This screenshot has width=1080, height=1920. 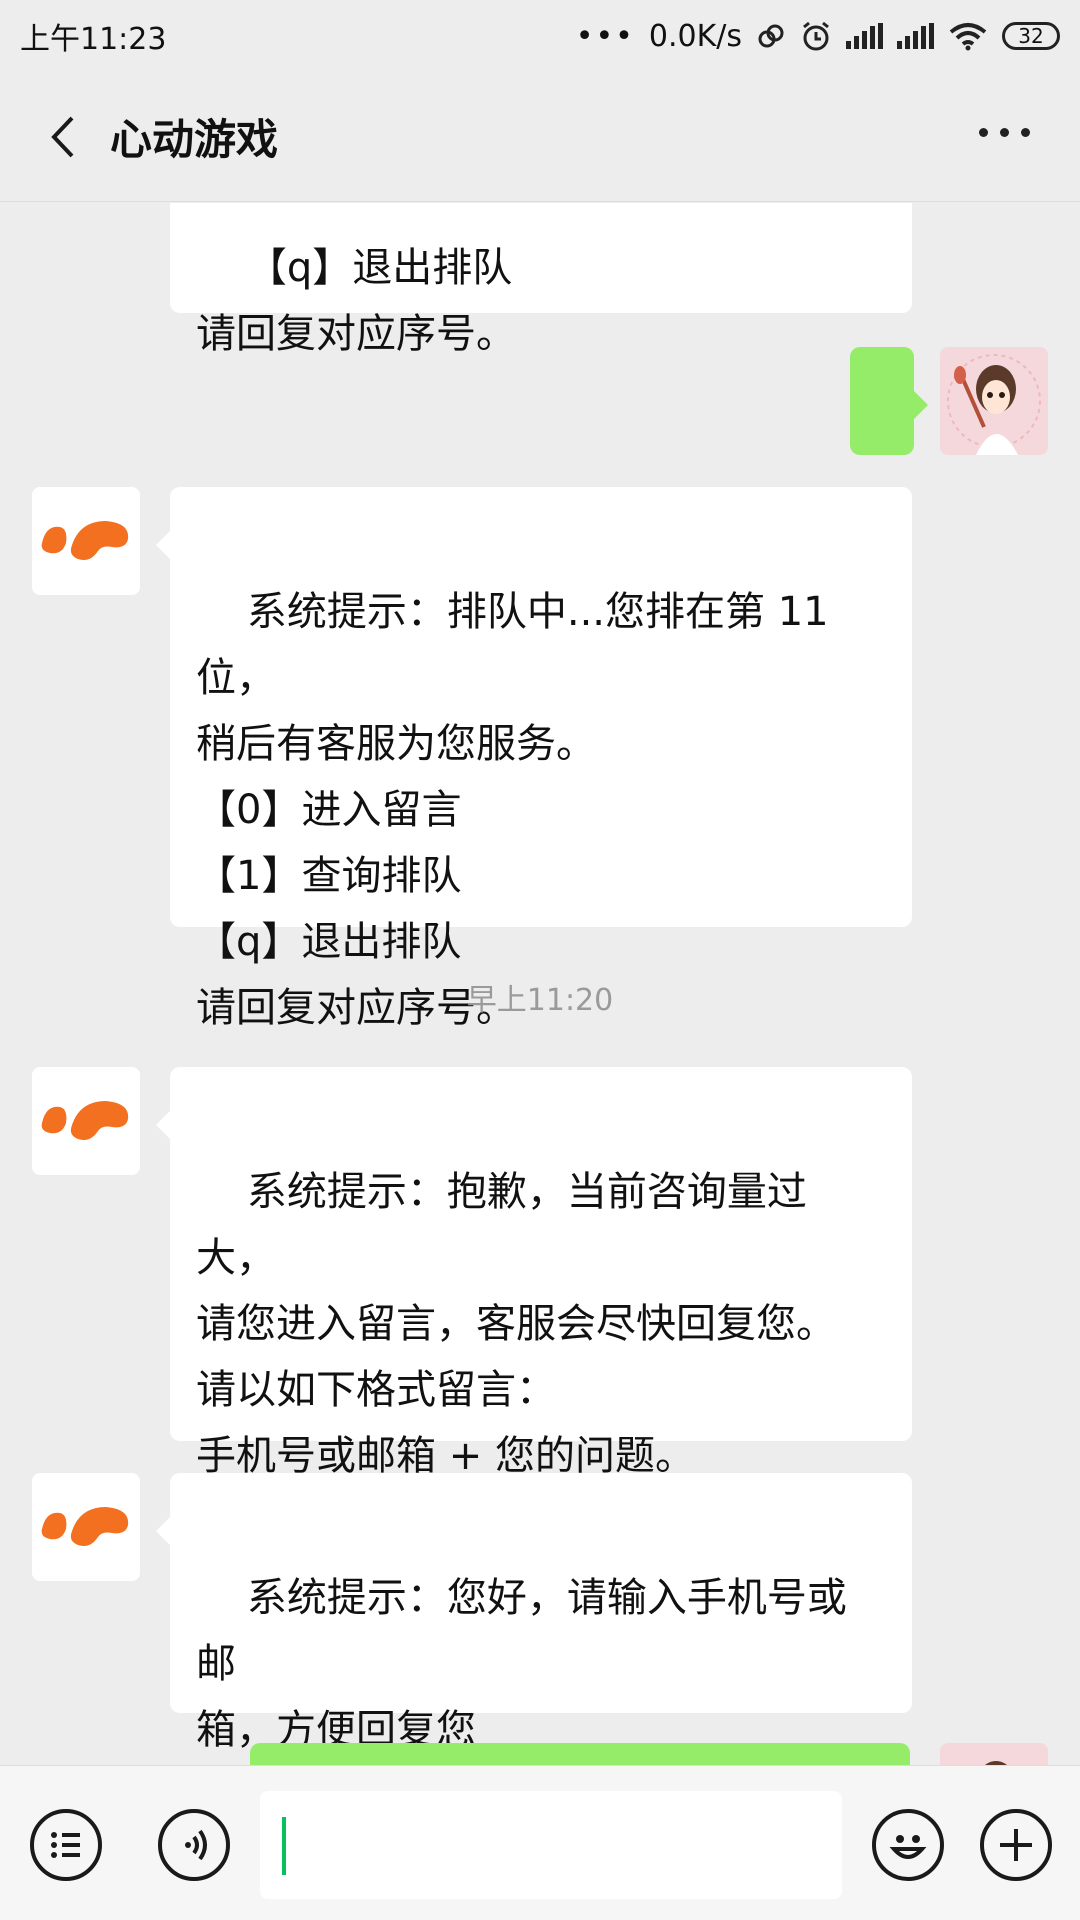 What do you see at coordinates (1016, 1845) in the screenshot?
I see `plus-icon` at bounding box center [1016, 1845].